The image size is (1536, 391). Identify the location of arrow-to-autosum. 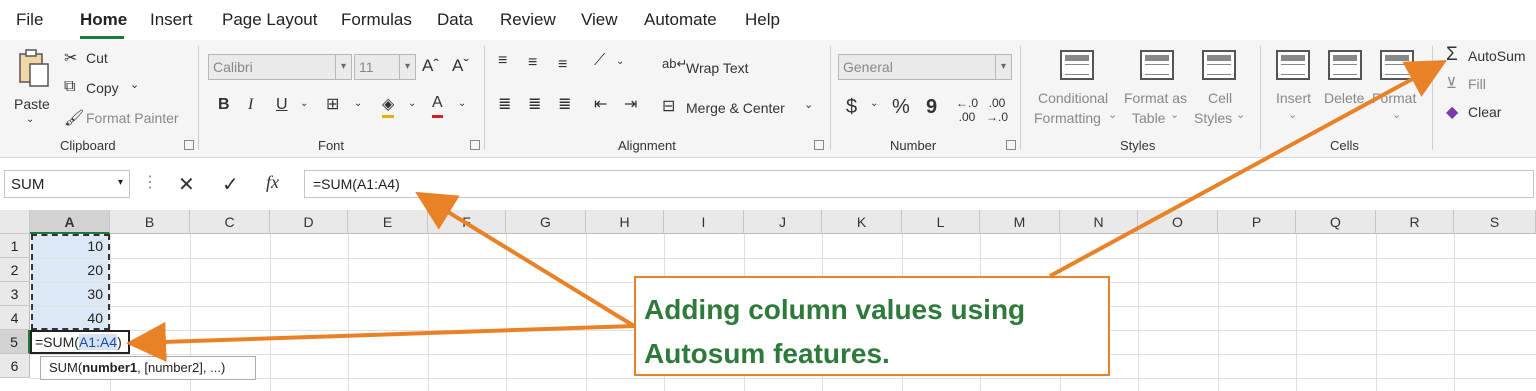
(1248, 169).